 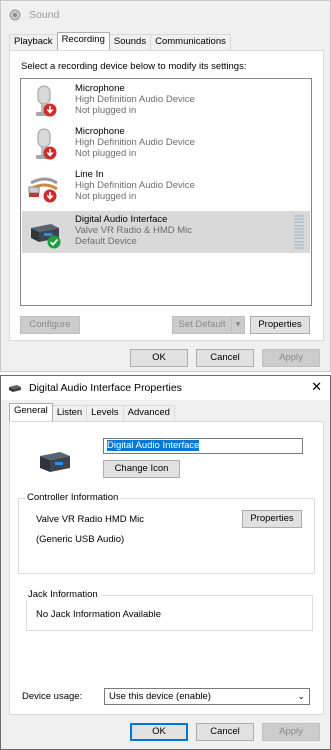 What do you see at coordinates (190, 42) in the screenshot?
I see `tab-communications: Communications` at bounding box center [190, 42].